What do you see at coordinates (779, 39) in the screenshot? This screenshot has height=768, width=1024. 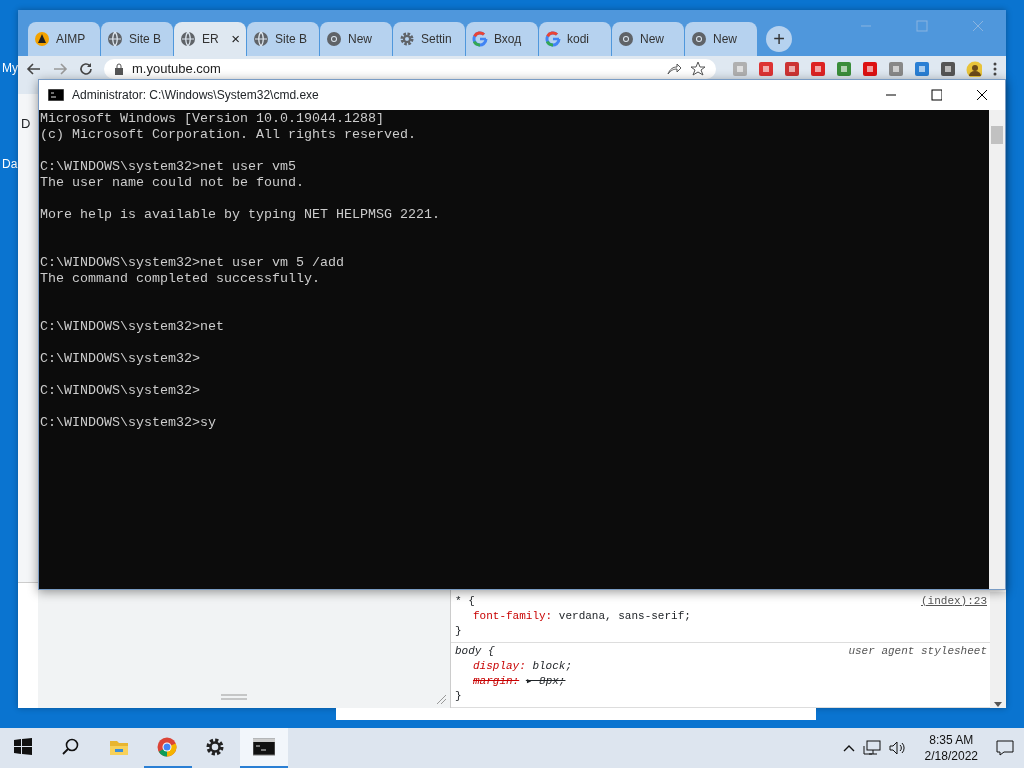 I see `new-tab-button: +` at bounding box center [779, 39].